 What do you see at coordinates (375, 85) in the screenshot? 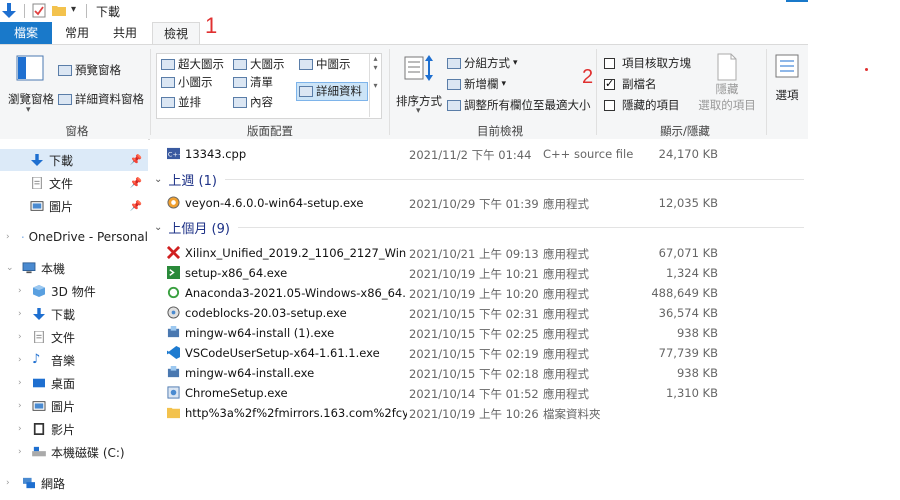
I see `layout-scroll: ▴ ▾ ▾` at bounding box center [375, 85].